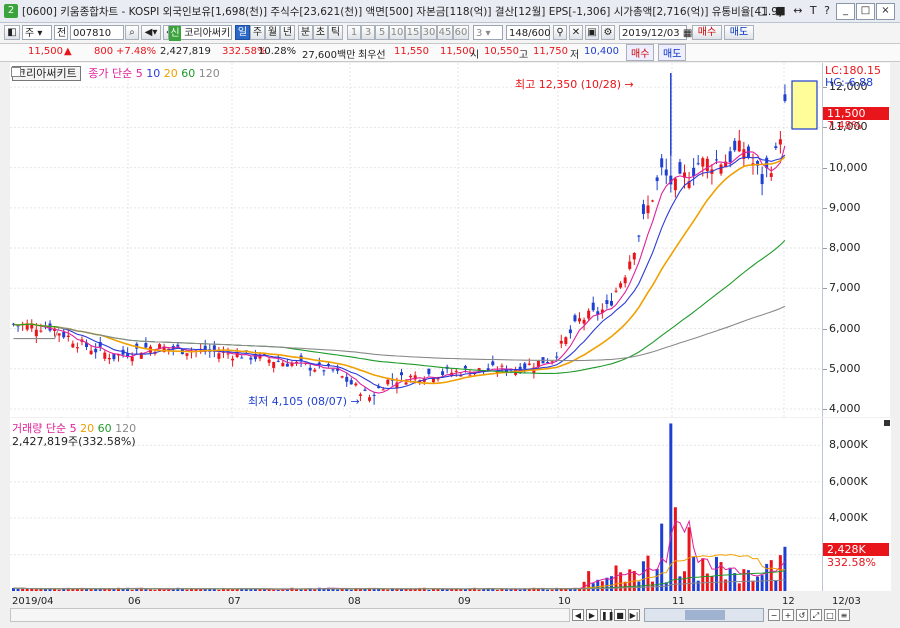  Describe the element at coordinates (12, 32) in the screenshot. I see `panel-toggle-icon: ◧` at that location.